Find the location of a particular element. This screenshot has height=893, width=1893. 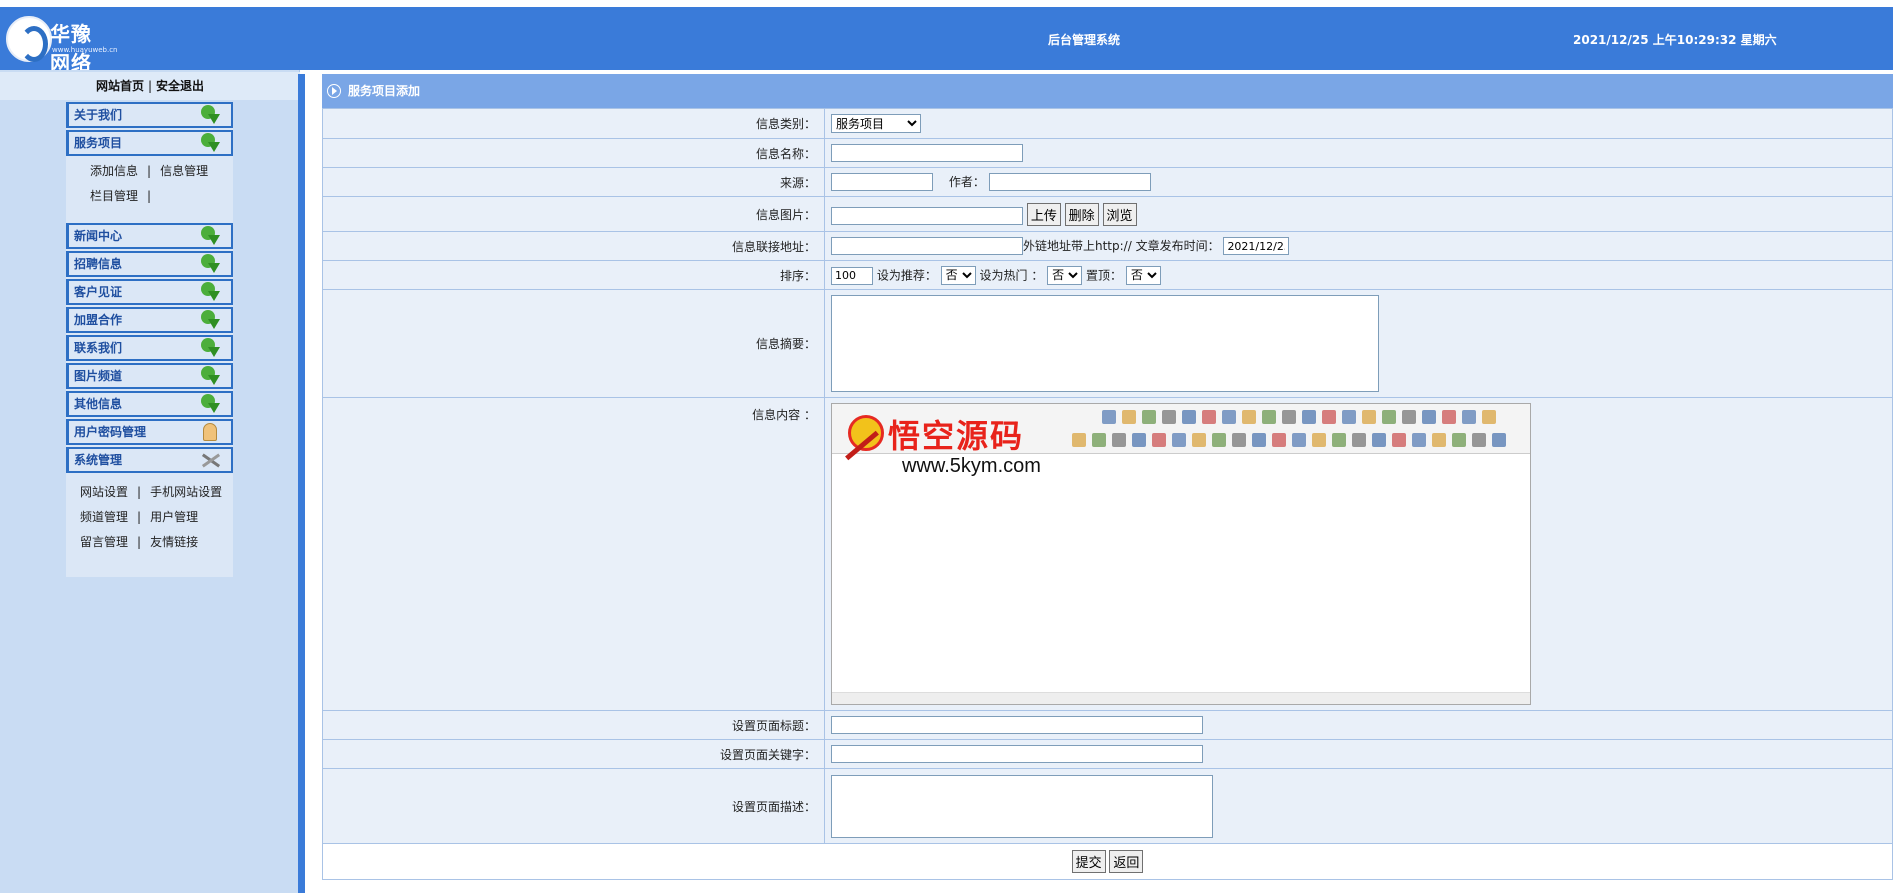

form-row-source: 来源： 作者： is located at coordinates (1107, 182).